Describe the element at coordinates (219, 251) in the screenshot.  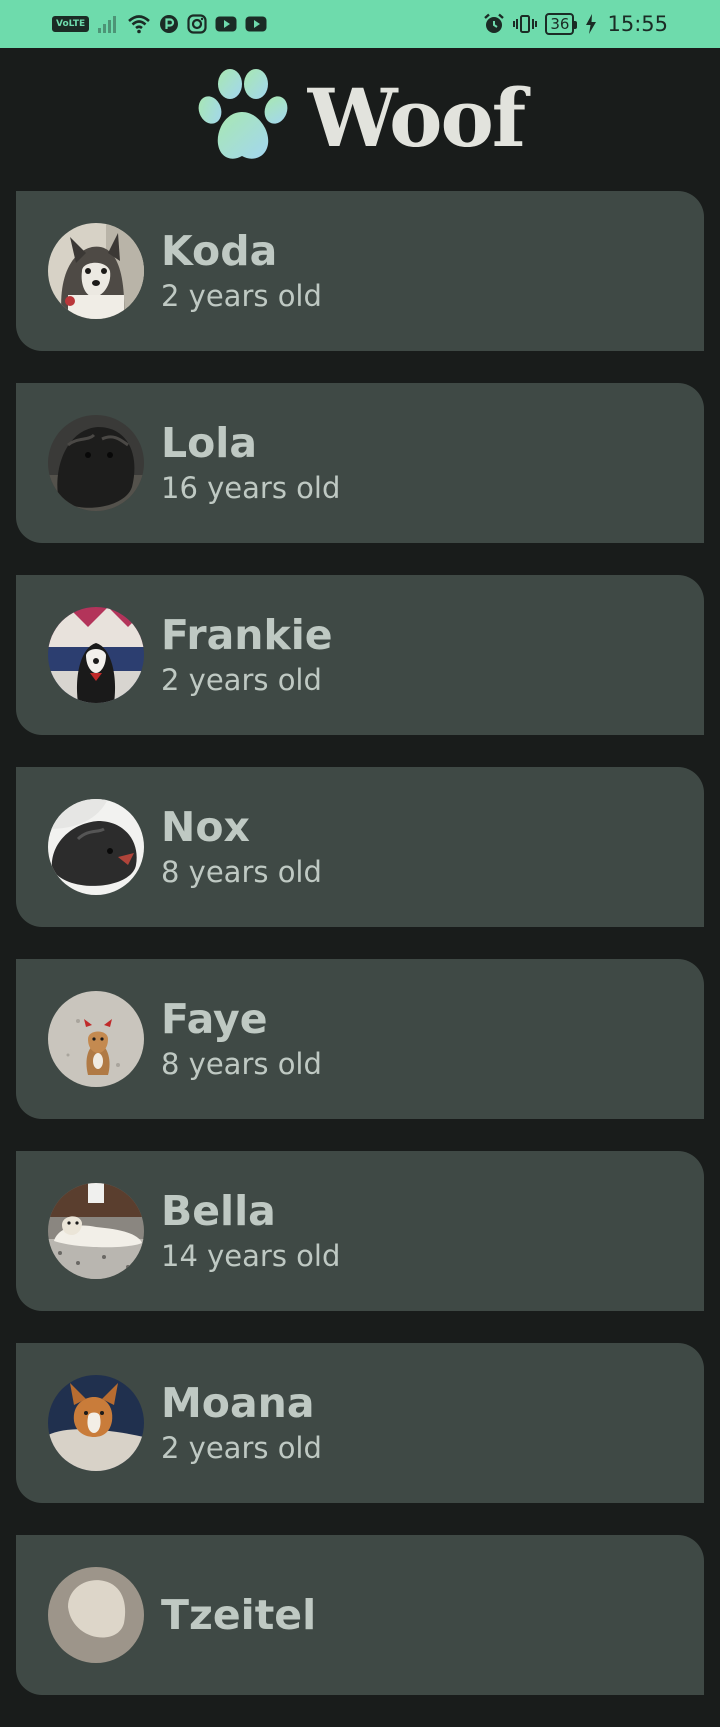
I see `dog-name: Koda` at that location.